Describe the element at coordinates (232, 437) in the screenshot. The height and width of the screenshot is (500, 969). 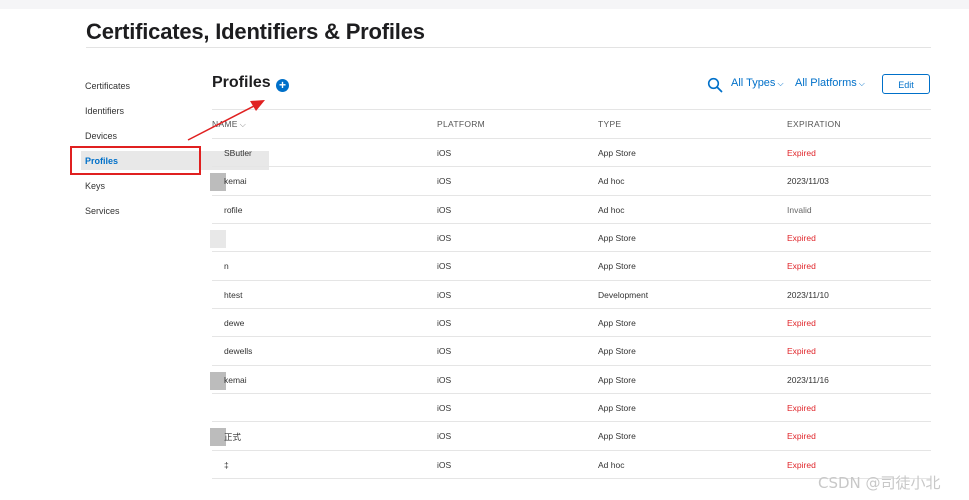
I see `profile-name: 正式` at that location.